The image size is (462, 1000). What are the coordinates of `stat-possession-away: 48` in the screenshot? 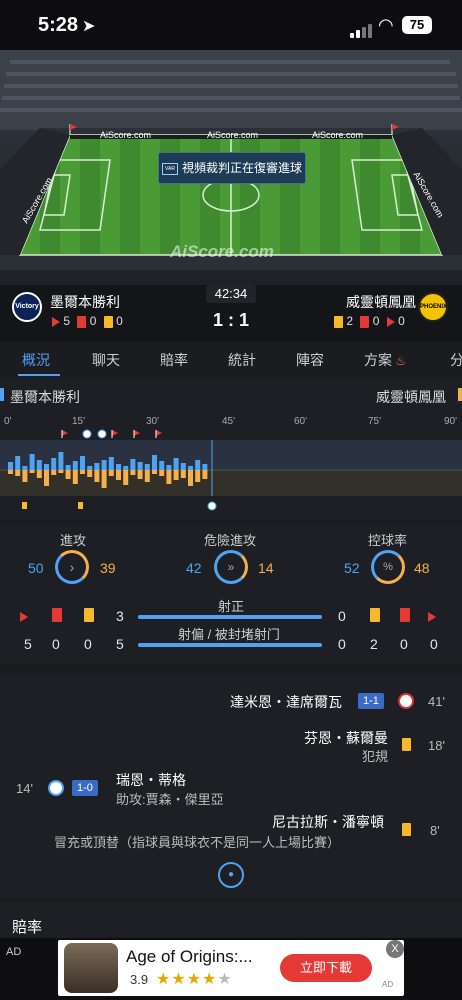 It's located at (422, 568).